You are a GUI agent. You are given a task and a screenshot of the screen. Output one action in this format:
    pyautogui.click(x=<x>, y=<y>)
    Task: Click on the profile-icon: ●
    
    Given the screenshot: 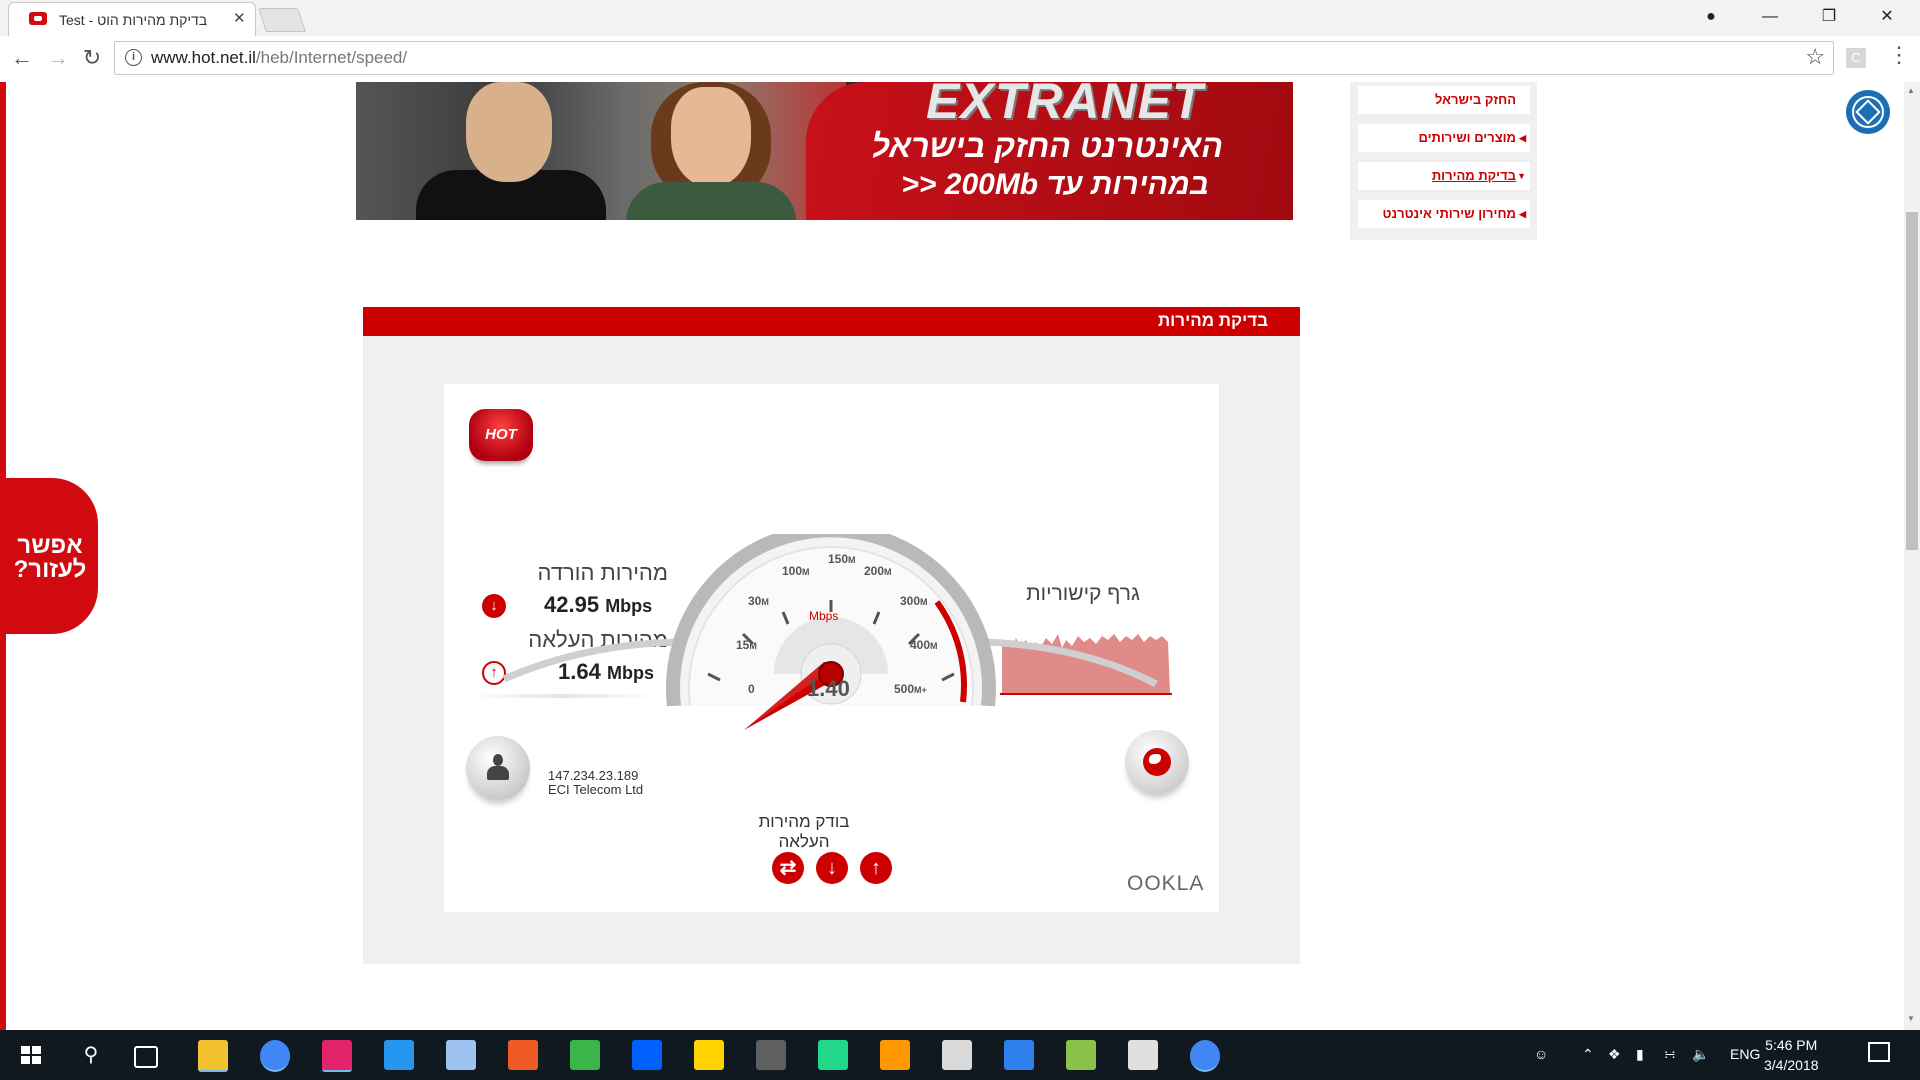 What is the action you would take?
    pyautogui.click(x=1711, y=17)
    